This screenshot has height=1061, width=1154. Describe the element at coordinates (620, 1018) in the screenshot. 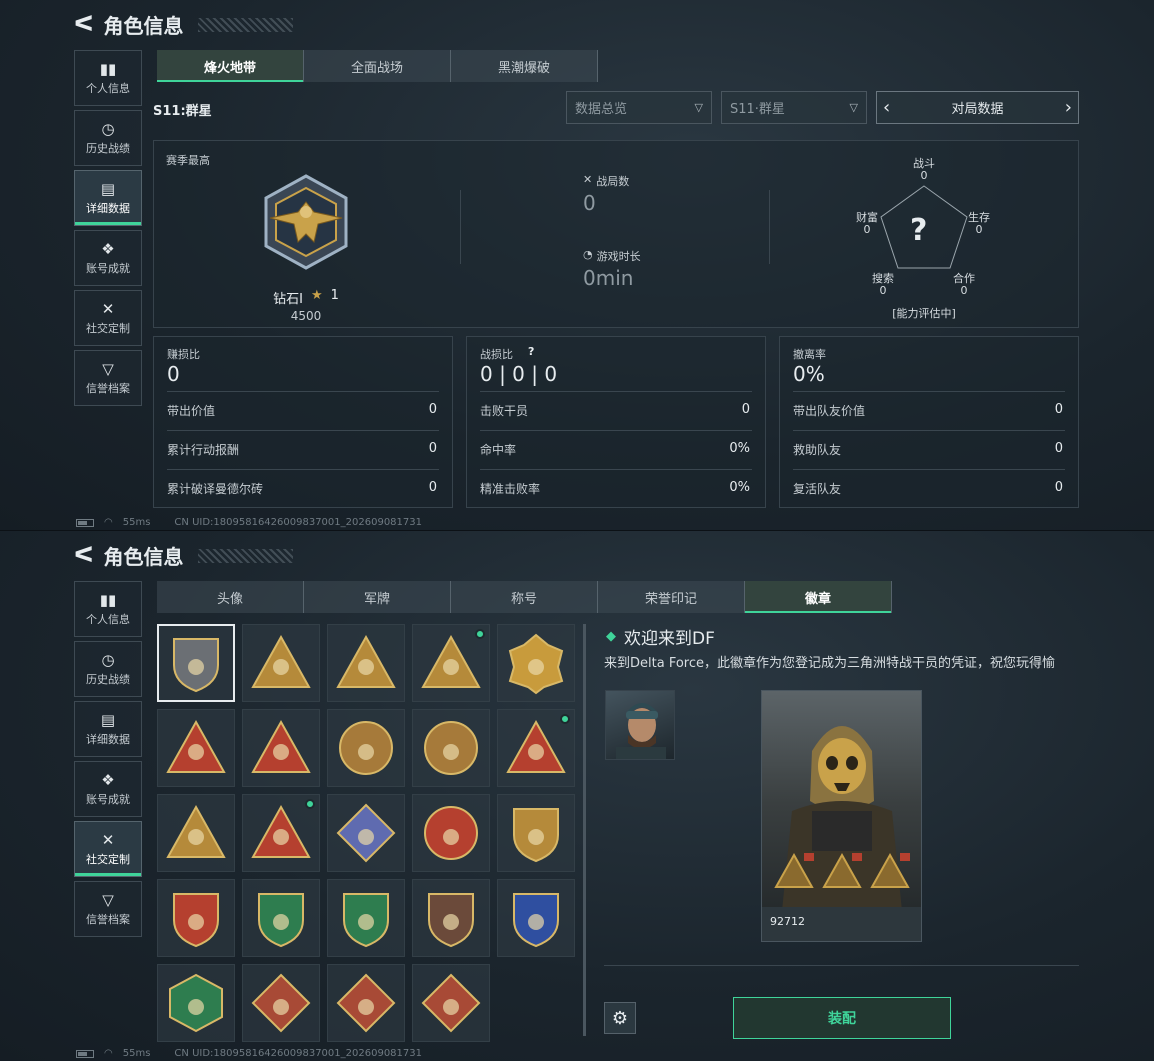

I see `settings-gear-icon: ⚙` at that location.